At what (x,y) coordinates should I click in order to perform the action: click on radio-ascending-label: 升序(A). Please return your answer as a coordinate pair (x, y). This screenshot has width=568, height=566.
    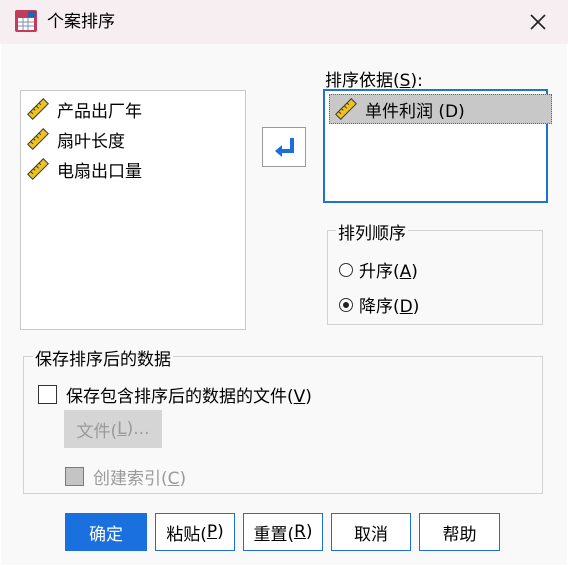
    Looking at the image, I should click on (388, 272).